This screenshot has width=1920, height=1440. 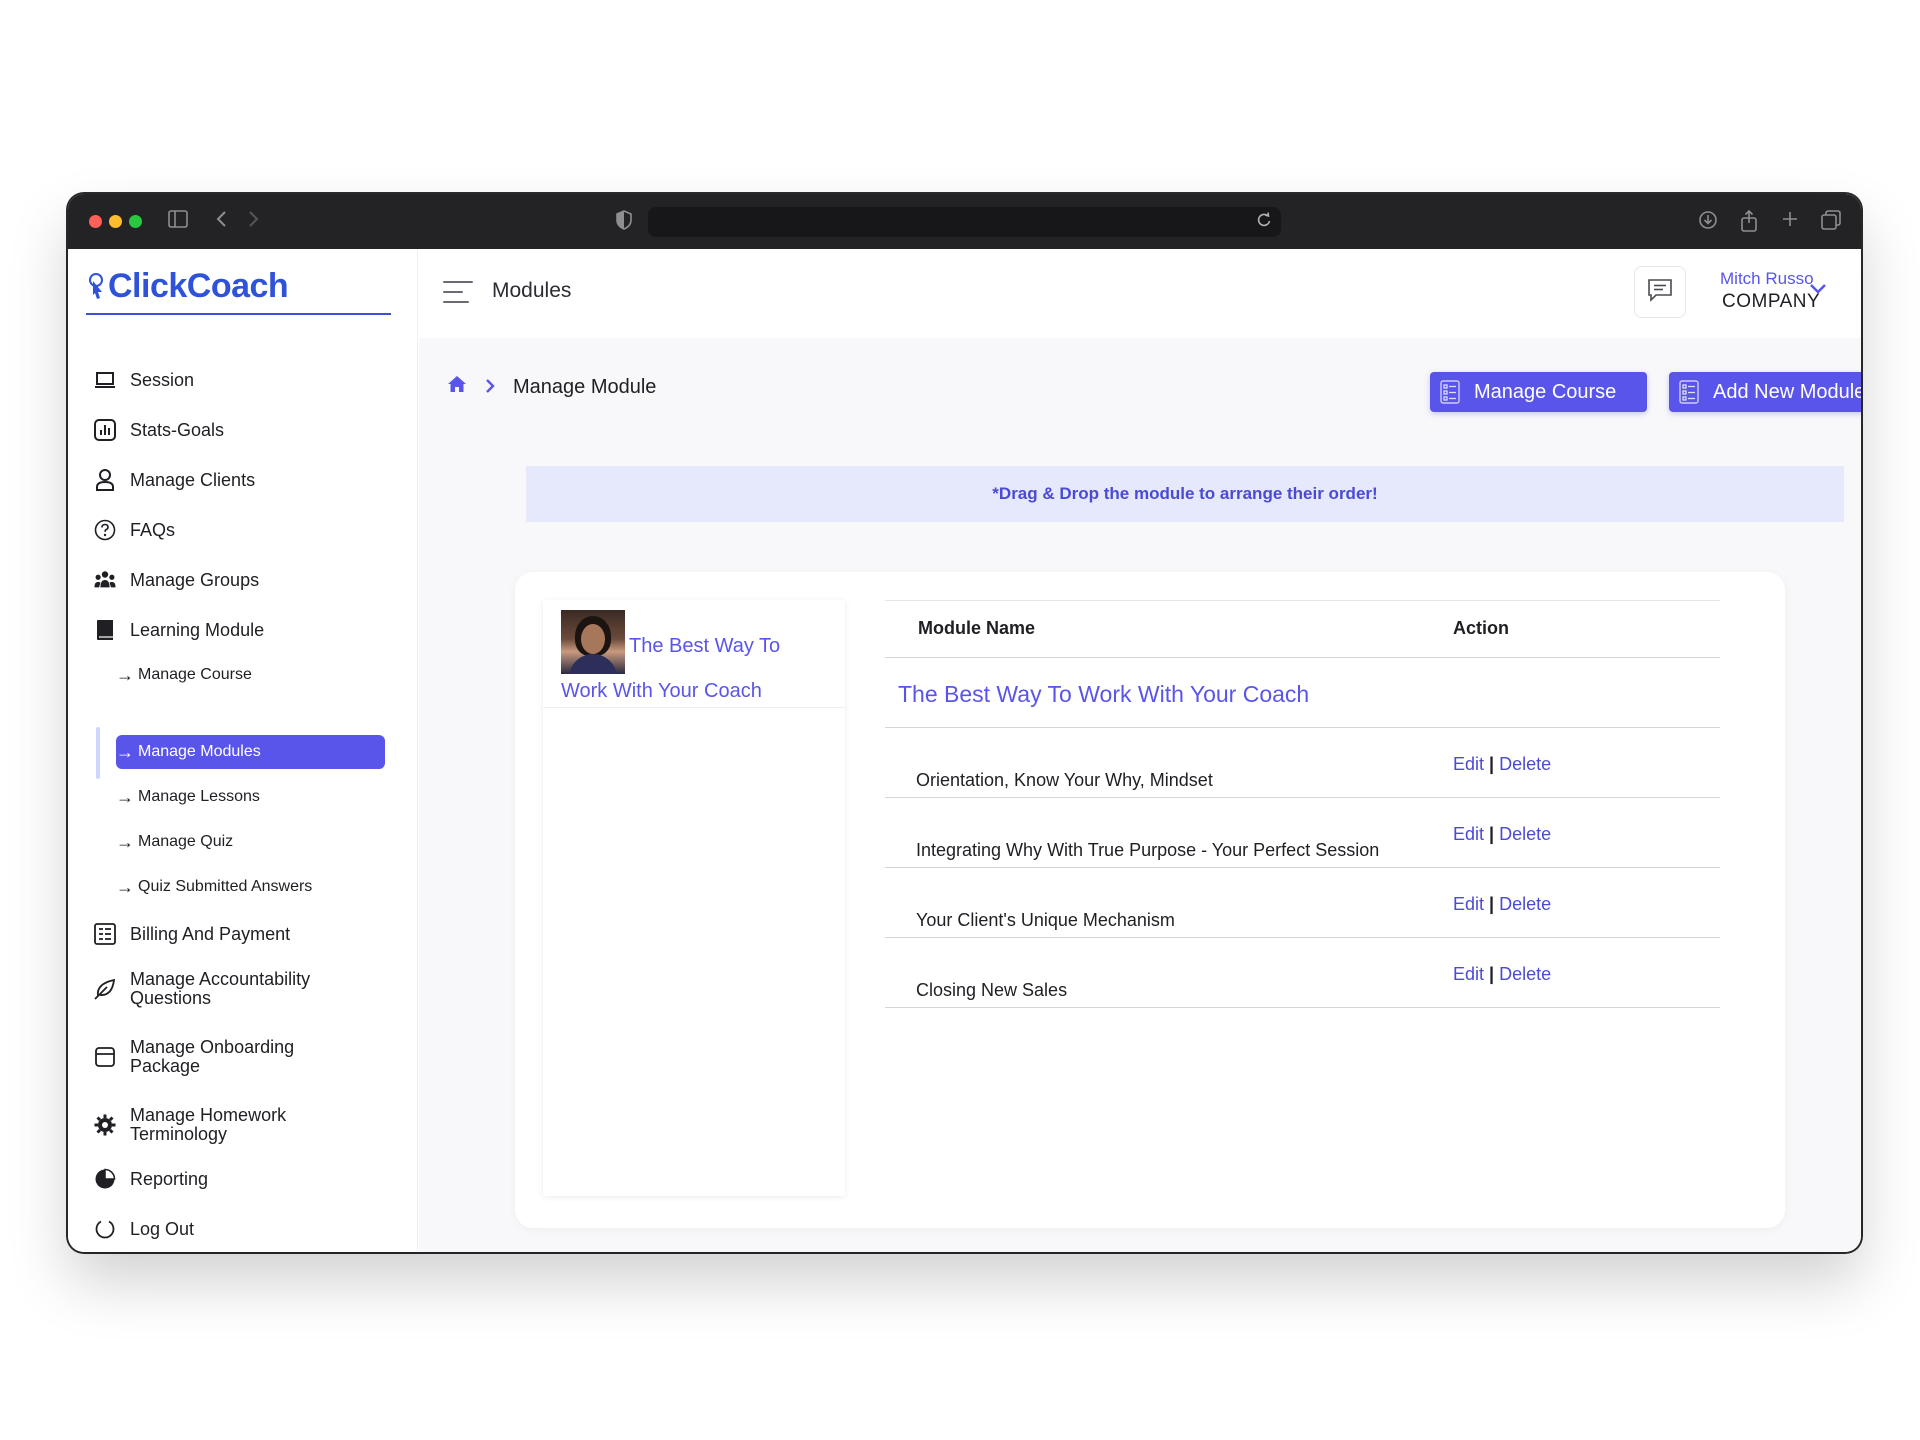 What do you see at coordinates (135, 221) in the screenshot?
I see `maximize-window-button` at bounding box center [135, 221].